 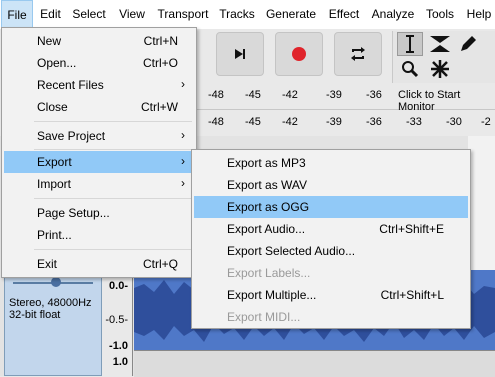 I want to click on zoom-tool, so click(x=410, y=69).